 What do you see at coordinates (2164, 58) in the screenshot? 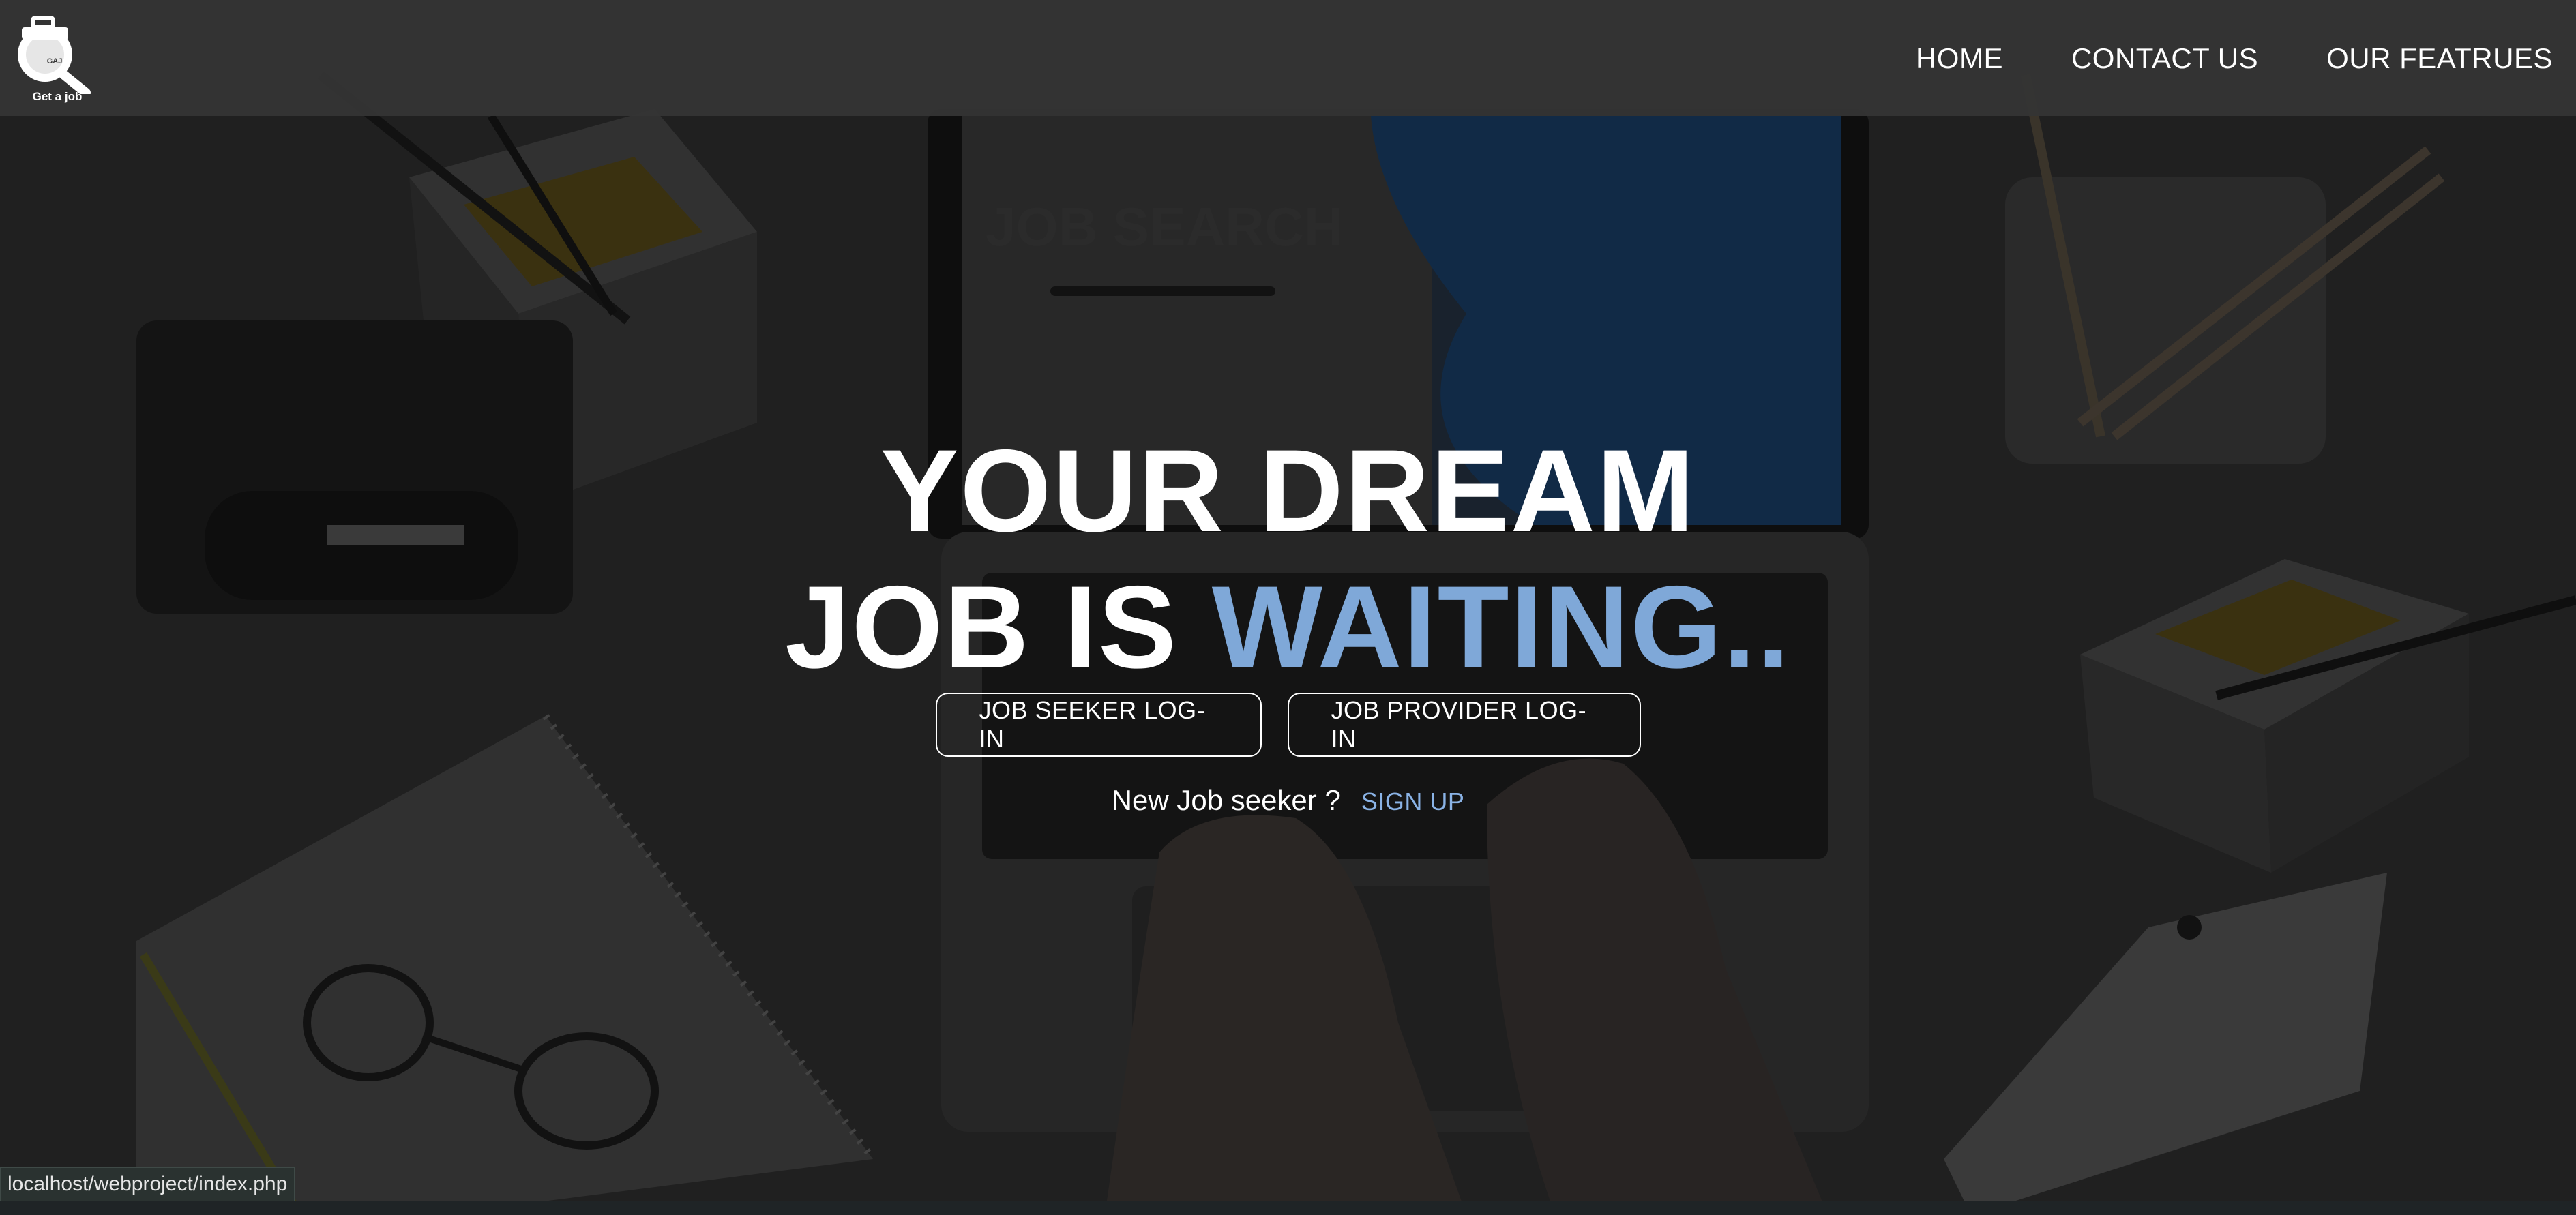
I see `nav-contact-us: CONTACT US` at bounding box center [2164, 58].